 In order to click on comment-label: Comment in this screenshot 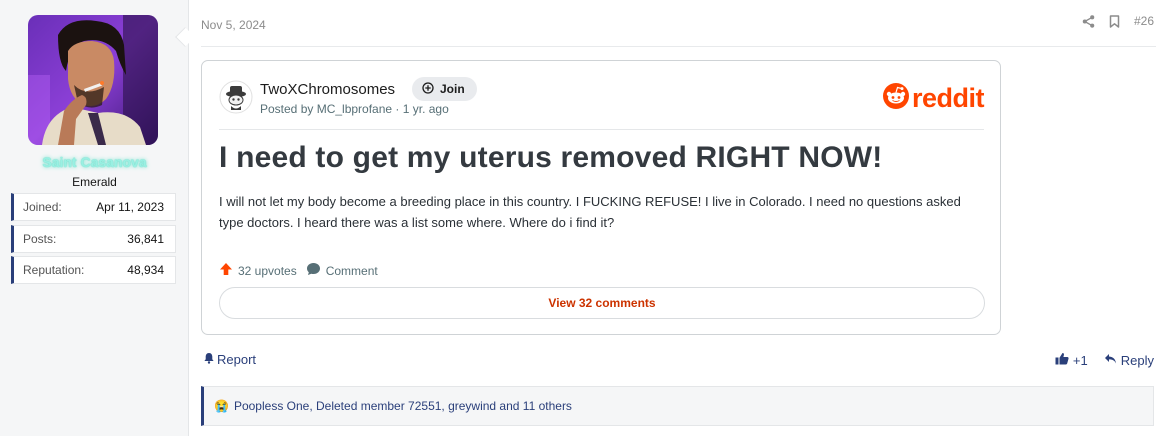, I will do `click(351, 270)`.